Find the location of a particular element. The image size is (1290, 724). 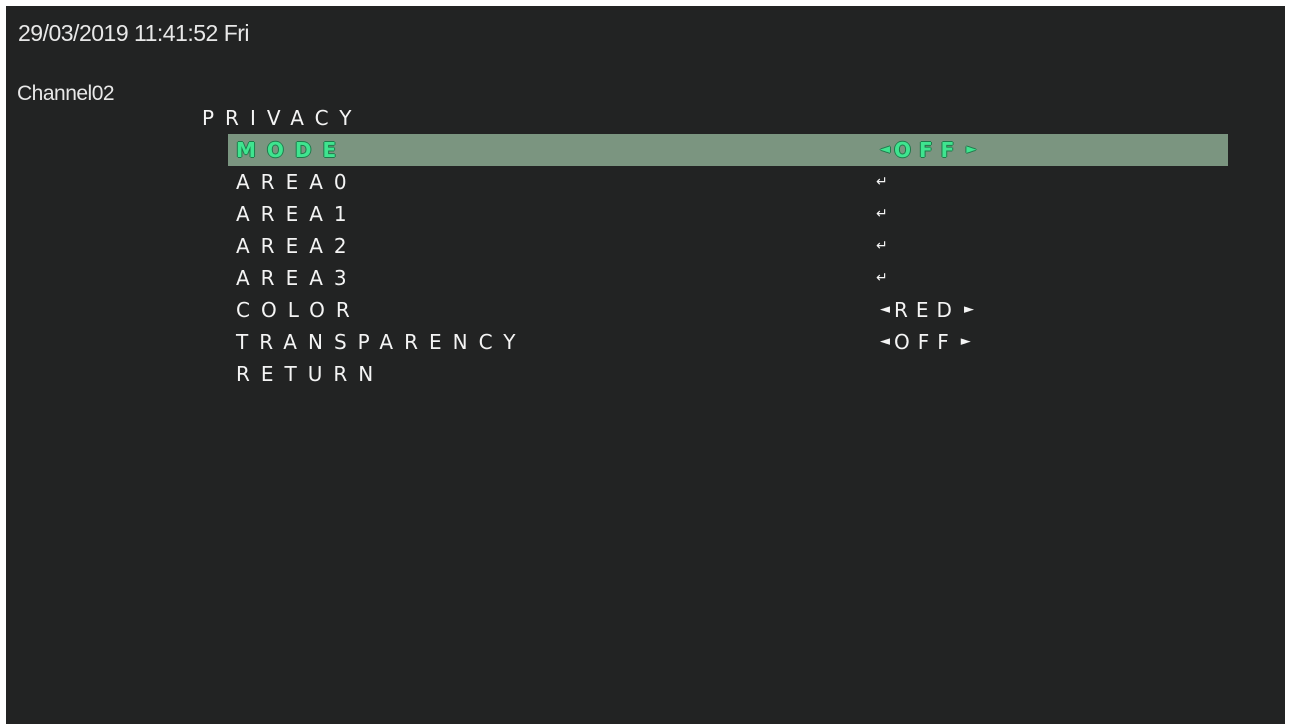

menu-item-area1: AREA1 ↵ is located at coordinates (728, 214).